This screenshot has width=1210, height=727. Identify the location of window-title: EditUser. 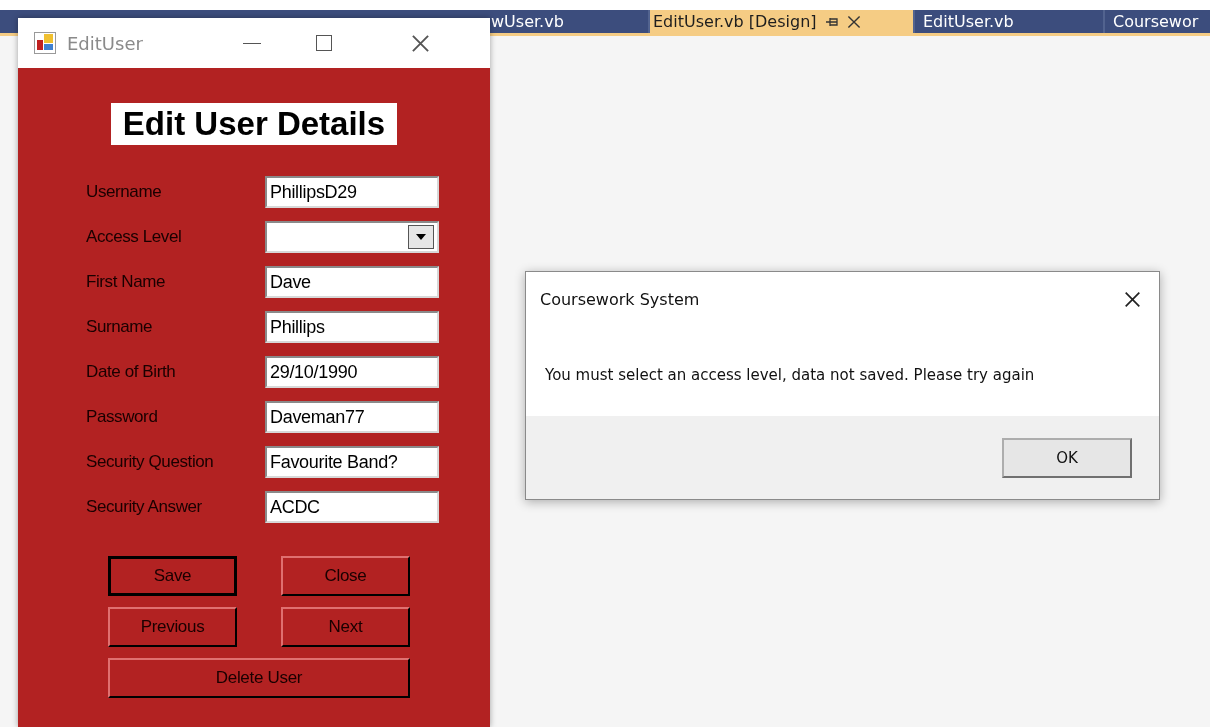
(105, 43).